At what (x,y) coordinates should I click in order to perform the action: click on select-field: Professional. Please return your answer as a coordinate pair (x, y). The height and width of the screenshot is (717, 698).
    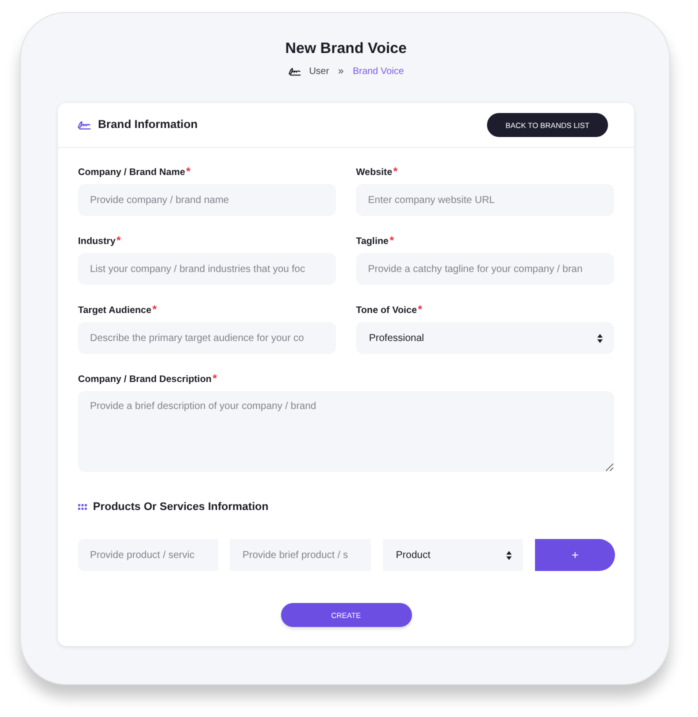
    Looking at the image, I should click on (485, 338).